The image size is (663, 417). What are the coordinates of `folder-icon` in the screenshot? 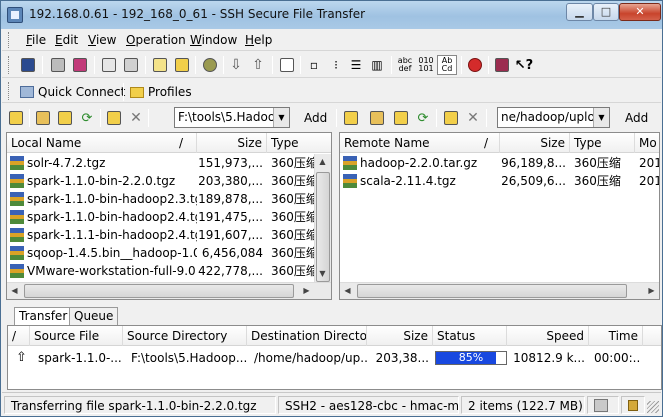 It's located at (137, 92).